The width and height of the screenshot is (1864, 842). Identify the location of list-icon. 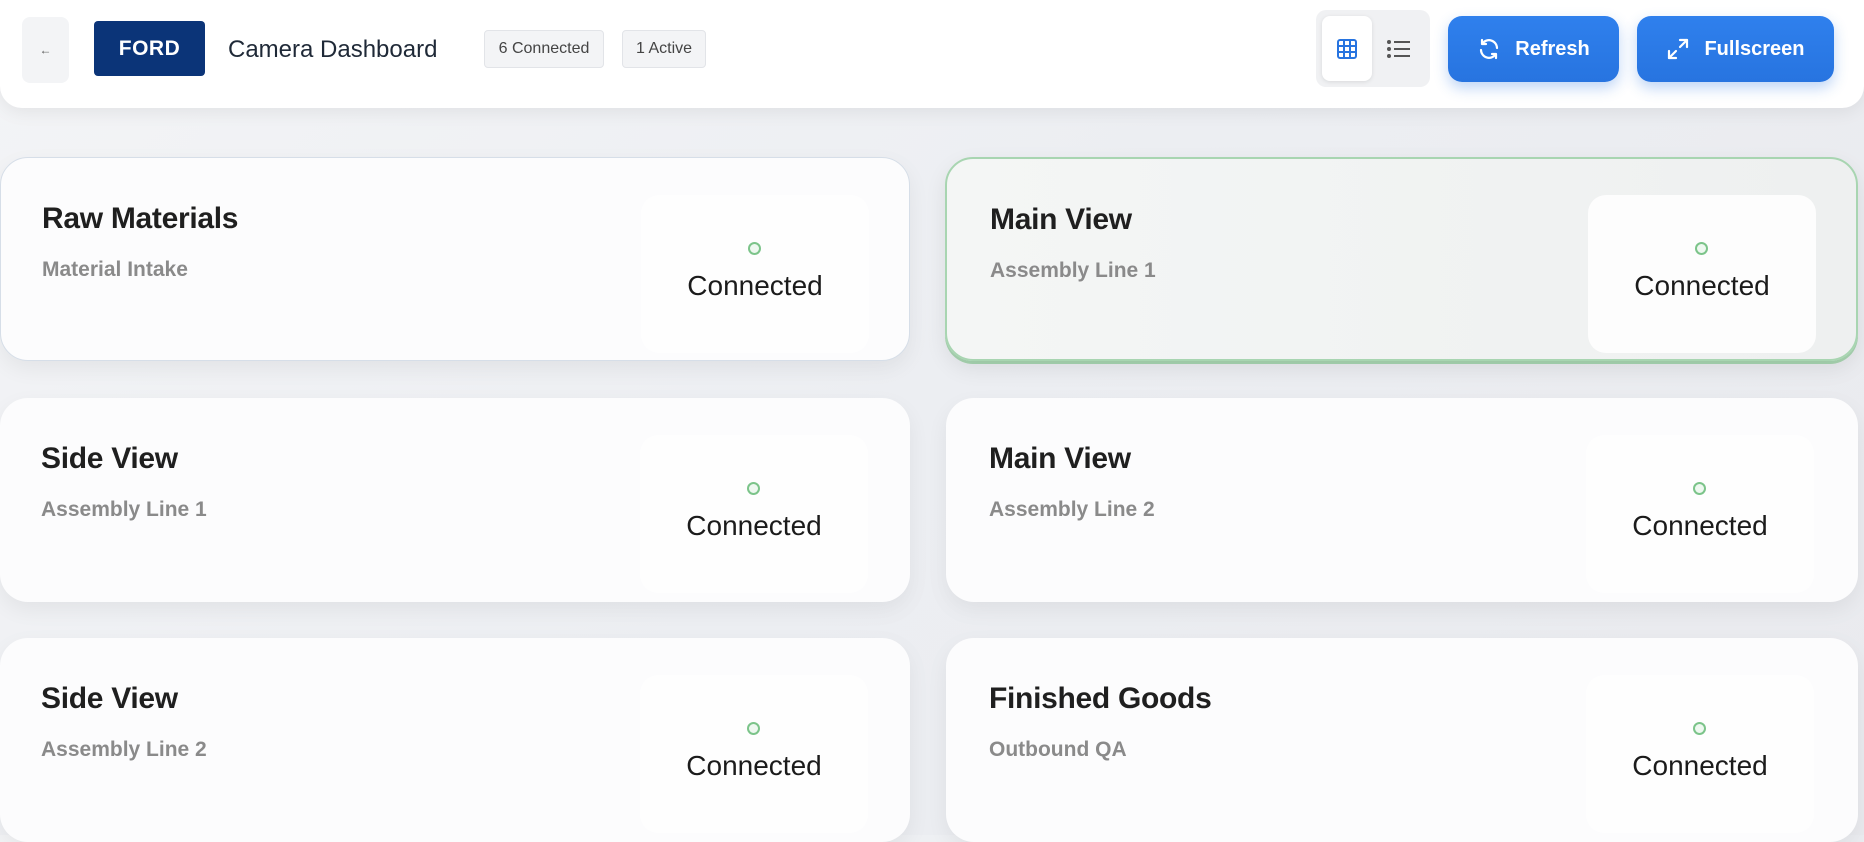
(1398, 48).